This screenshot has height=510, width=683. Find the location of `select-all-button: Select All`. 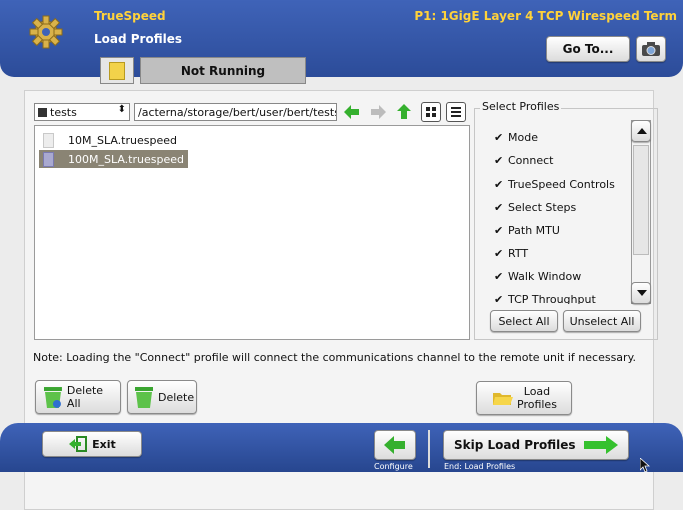

select-all-button: Select All is located at coordinates (524, 321).